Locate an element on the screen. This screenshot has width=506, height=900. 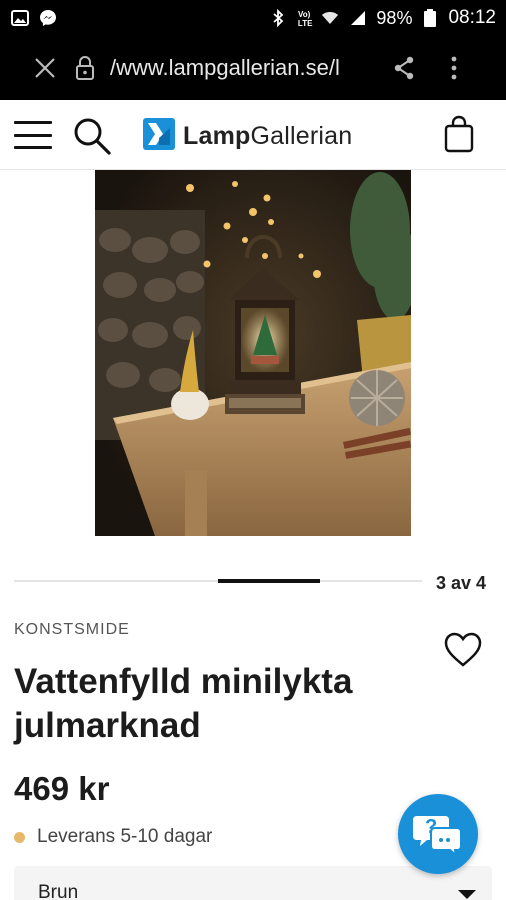
battery-icon is located at coordinates (430, 18).